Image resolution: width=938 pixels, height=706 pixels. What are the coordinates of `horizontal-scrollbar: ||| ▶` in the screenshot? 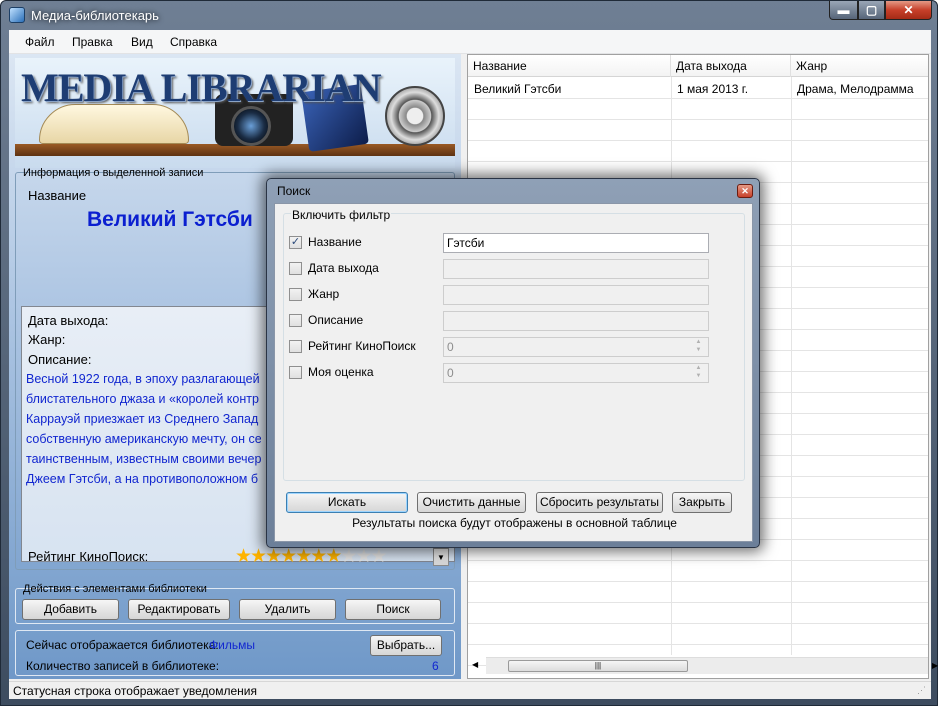 It's located at (712, 665).